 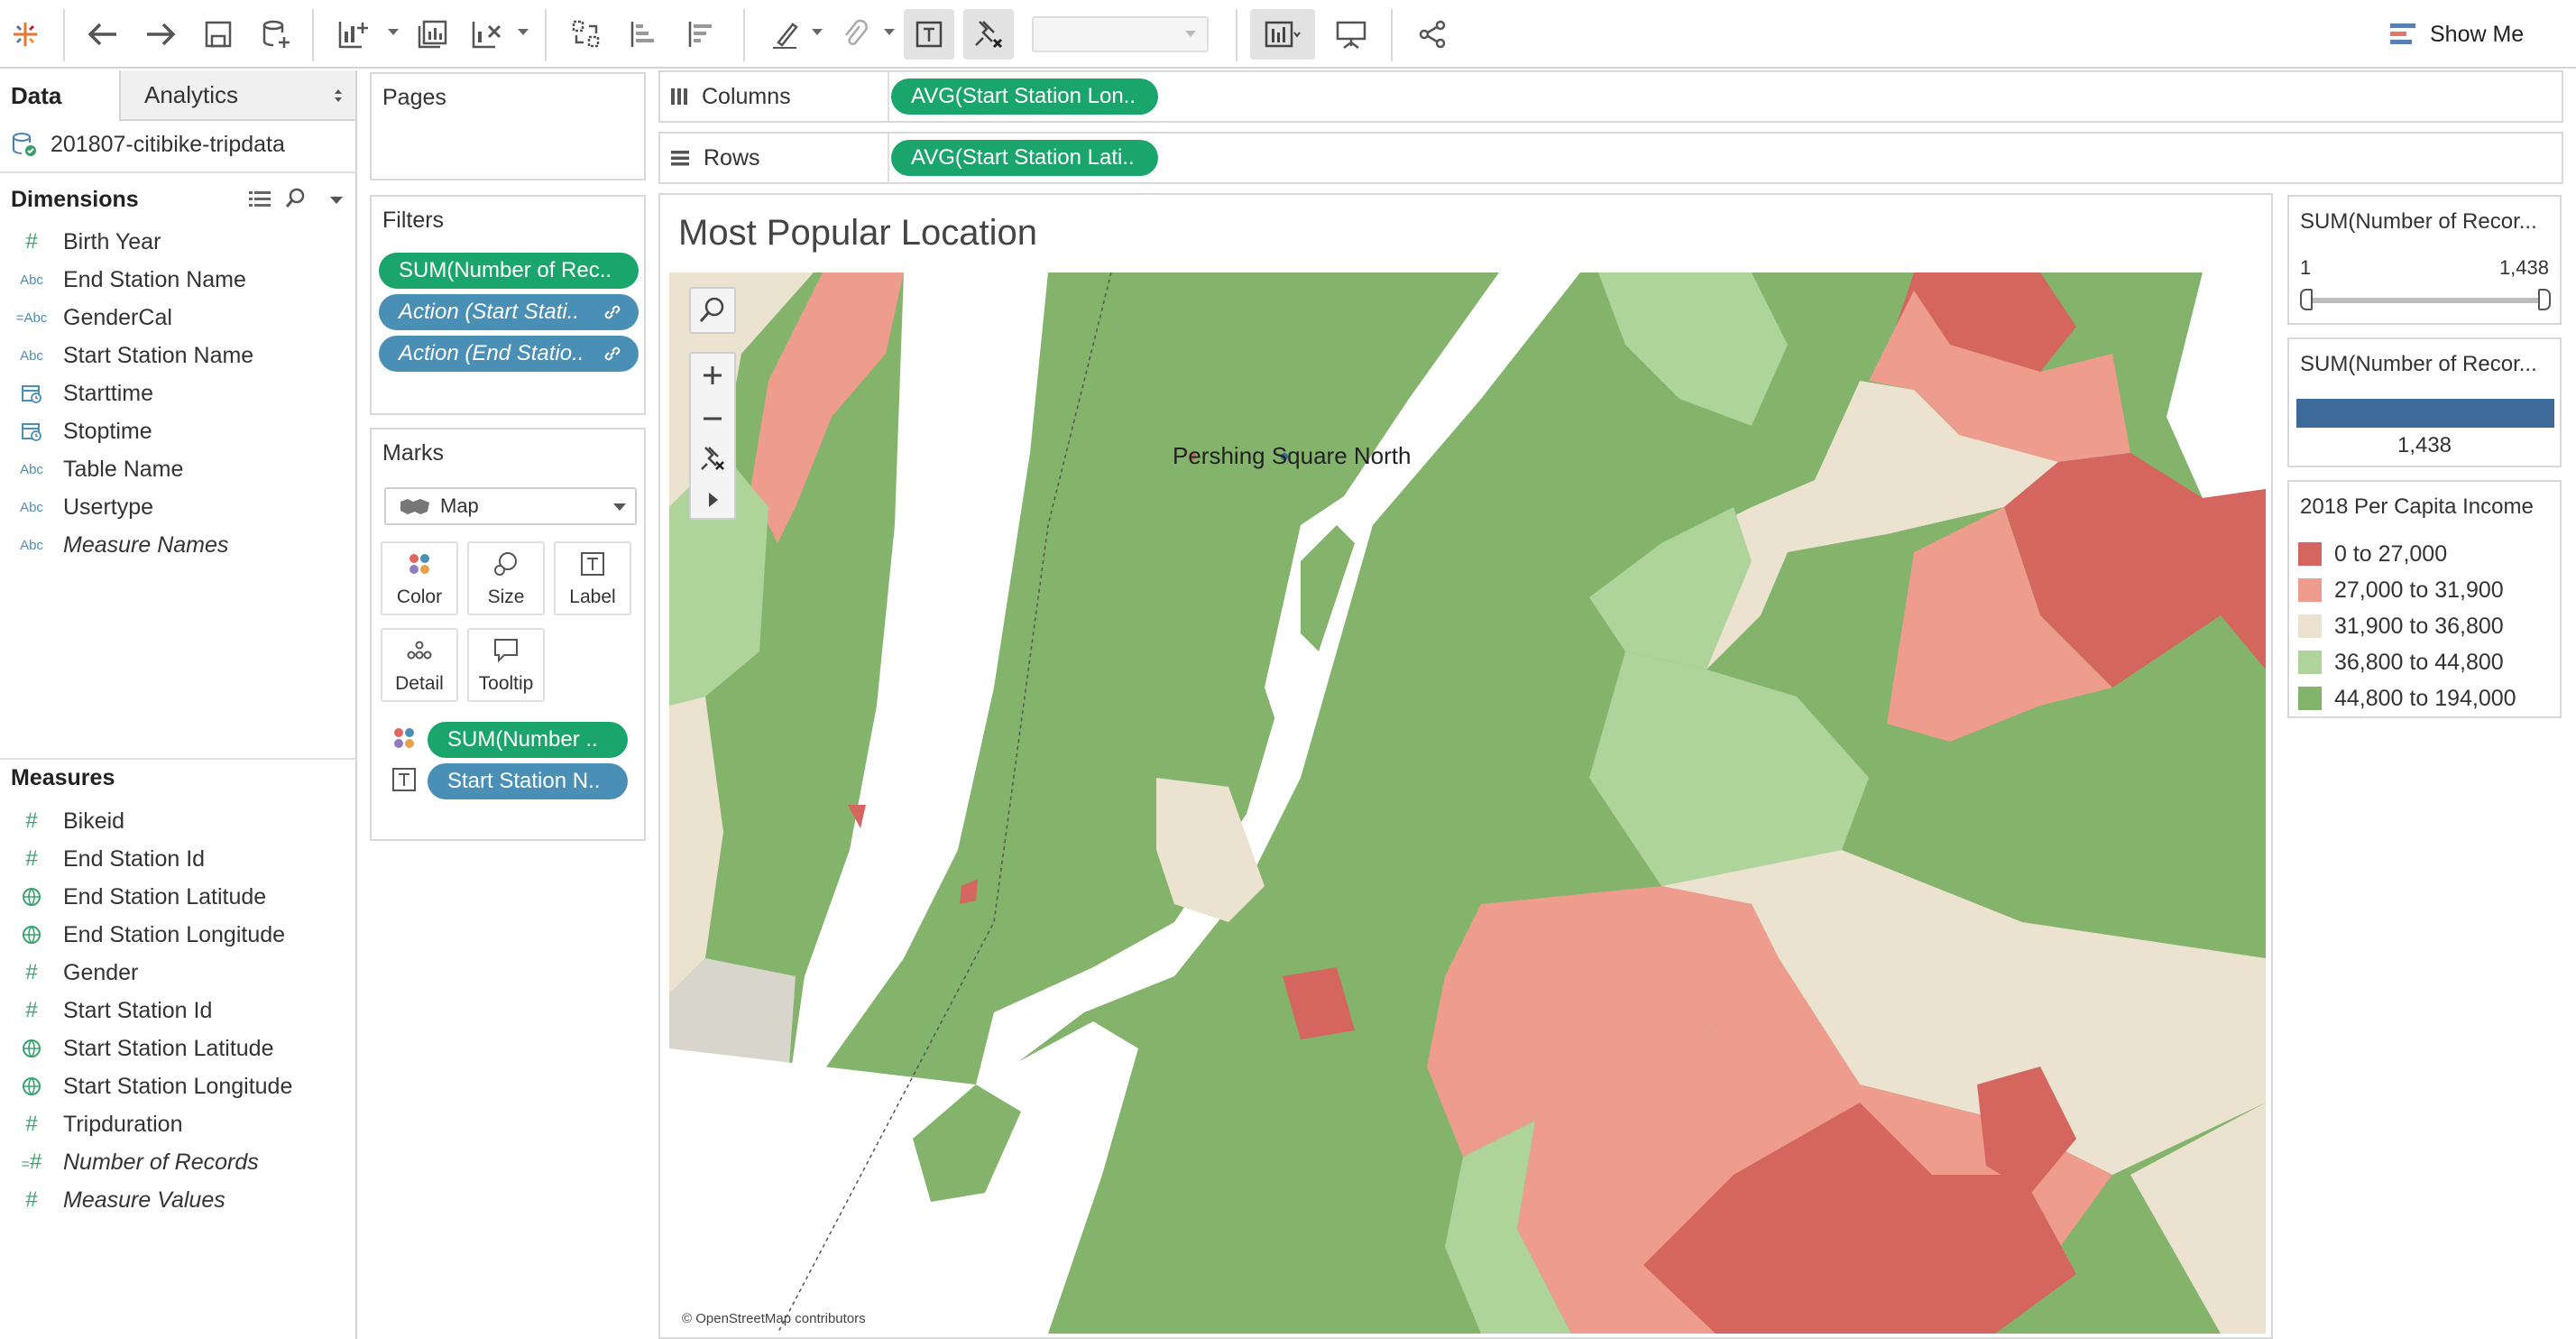 I want to click on field-item: # Measure Values, so click(x=121, y=1200).